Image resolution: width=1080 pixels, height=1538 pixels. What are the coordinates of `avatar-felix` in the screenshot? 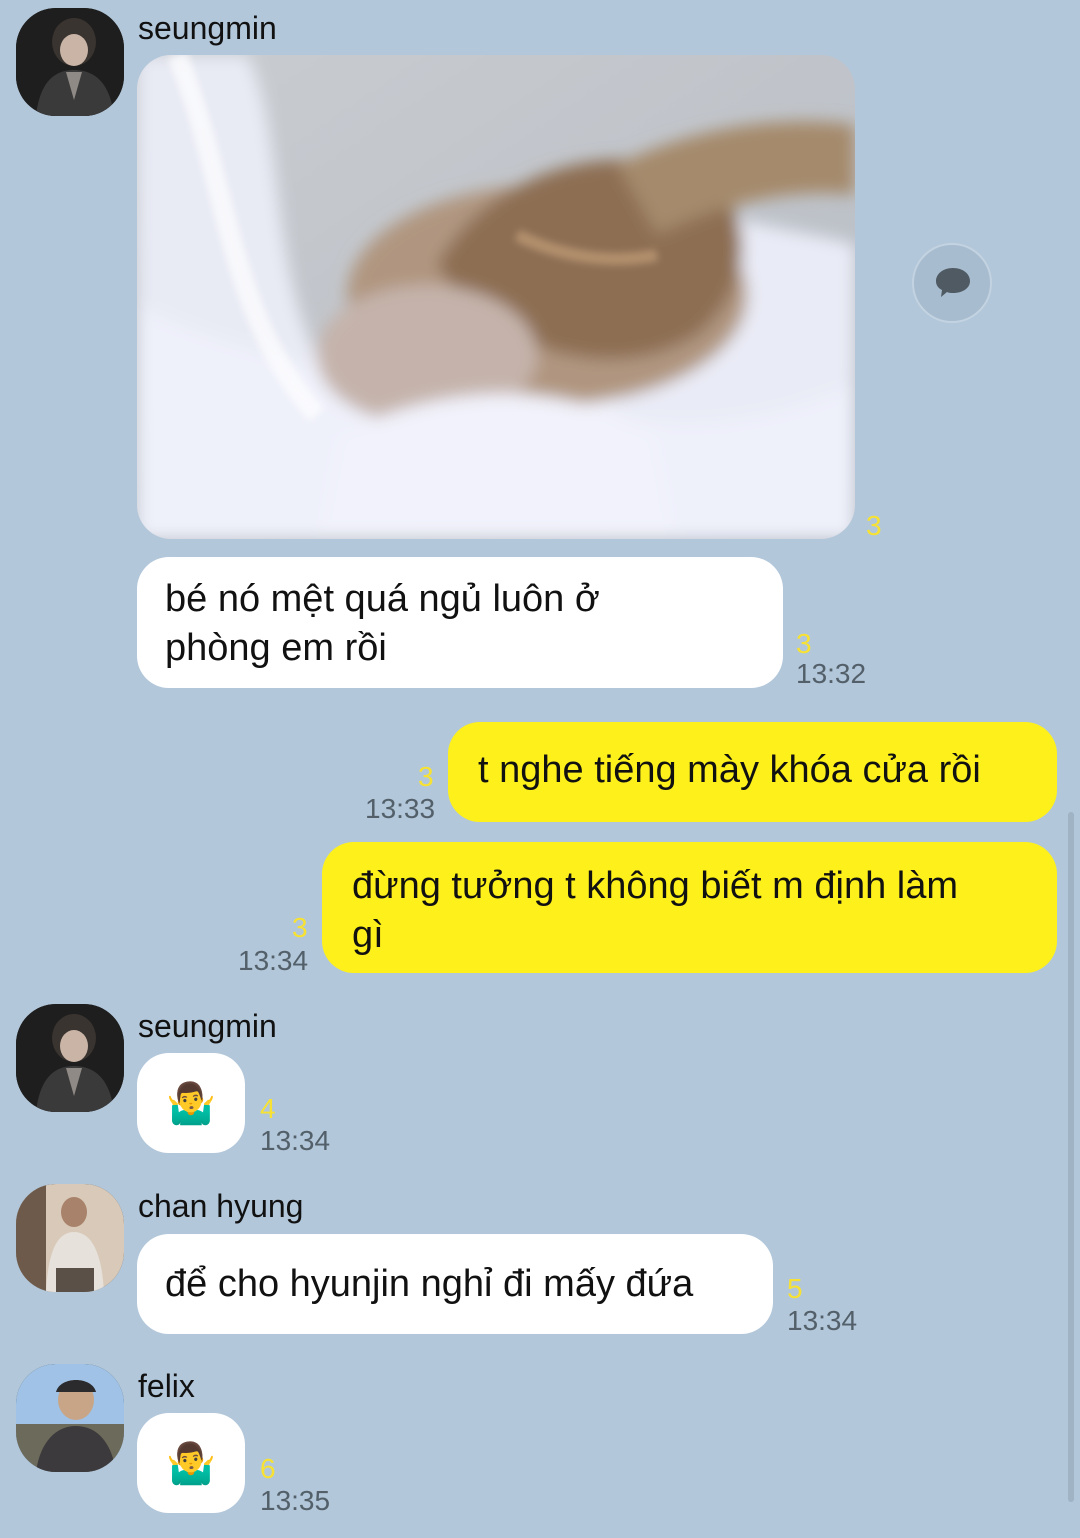 It's located at (70, 1418).